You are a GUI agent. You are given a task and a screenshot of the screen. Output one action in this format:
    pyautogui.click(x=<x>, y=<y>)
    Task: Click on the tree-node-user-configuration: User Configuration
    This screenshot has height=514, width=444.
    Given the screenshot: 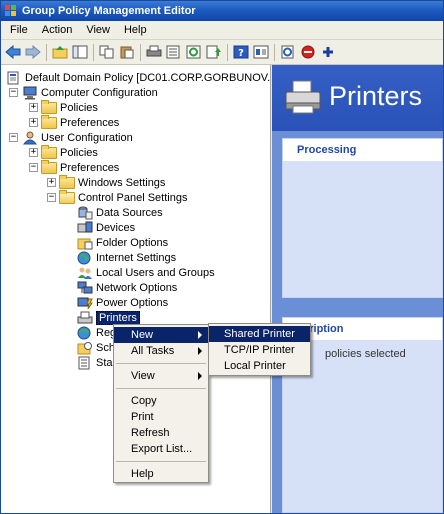 What is the action you would take?
    pyautogui.click(x=77, y=137)
    